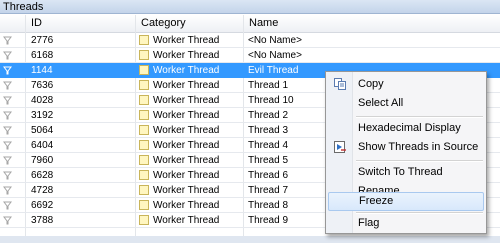 Image resolution: width=500 pixels, height=243 pixels. Describe the element at coordinates (42, 160) in the screenshot. I see `thread-id: 7960` at that location.